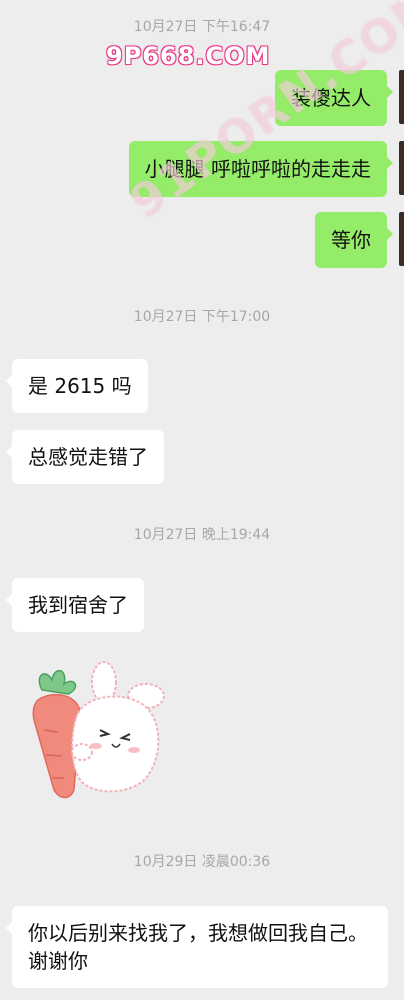 Image resolution: width=404 pixels, height=1000 pixels. What do you see at coordinates (202, 862) in the screenshot?
I see `timestamp: 10月29日 凌晨00:36` at bounding box center [202, 862].